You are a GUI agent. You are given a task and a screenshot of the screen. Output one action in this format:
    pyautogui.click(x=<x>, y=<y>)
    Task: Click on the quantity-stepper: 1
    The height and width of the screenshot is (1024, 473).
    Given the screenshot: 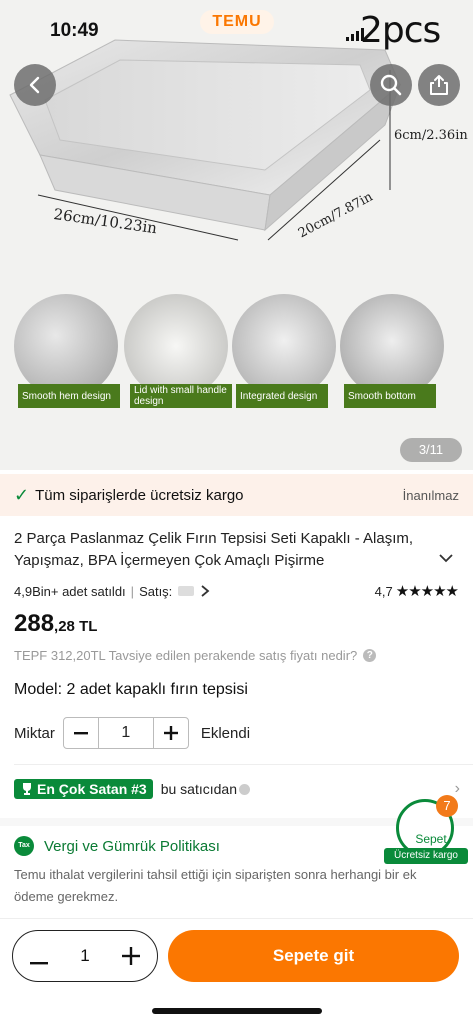 What is the action you would take?
    pyautogui.click(x=125, y=733)
    